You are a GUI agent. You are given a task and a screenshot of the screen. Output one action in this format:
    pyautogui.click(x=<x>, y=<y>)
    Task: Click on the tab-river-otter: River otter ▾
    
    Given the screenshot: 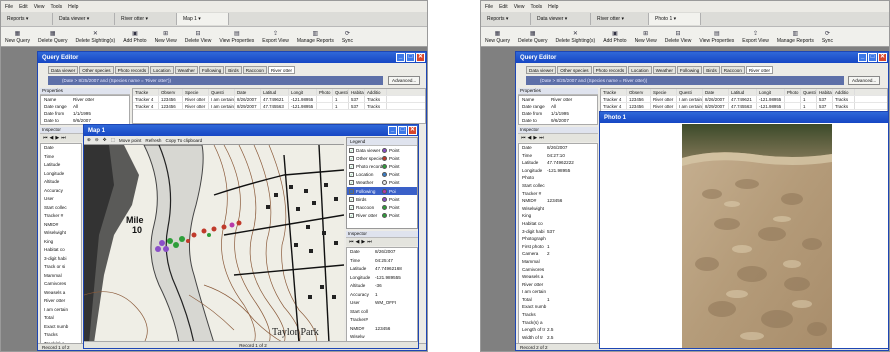 What is the action you would take?
    pyautogui.click(x=146, y=19)
    